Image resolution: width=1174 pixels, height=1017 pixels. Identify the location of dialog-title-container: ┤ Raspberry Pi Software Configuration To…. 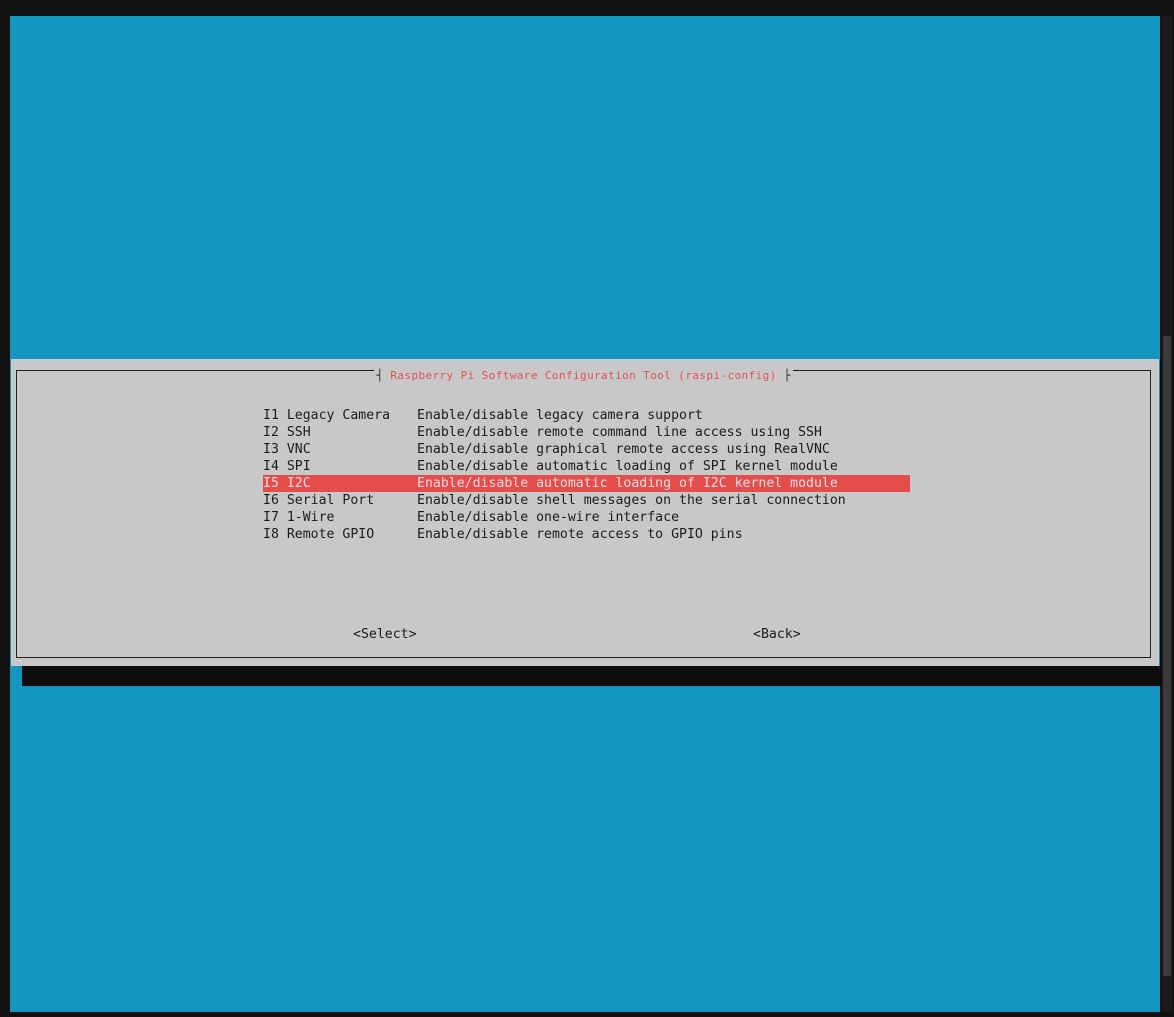
(583, 375).